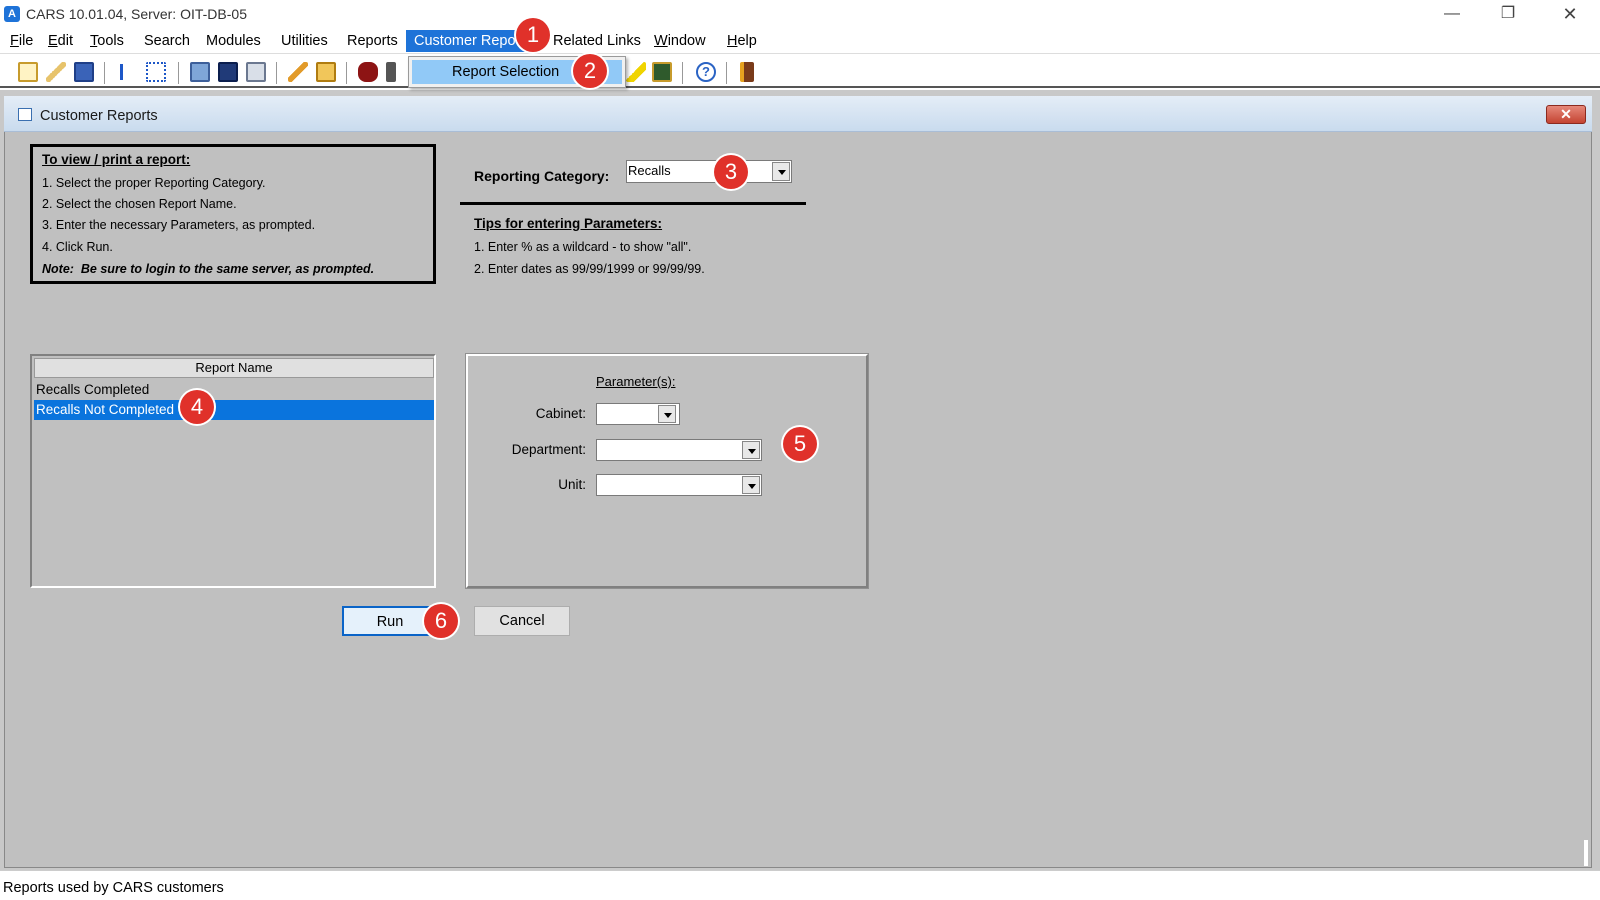 Image resolution: width=1600 pixels, height=900 pixels. I want to click on menu-file: File, so click(21, 41).